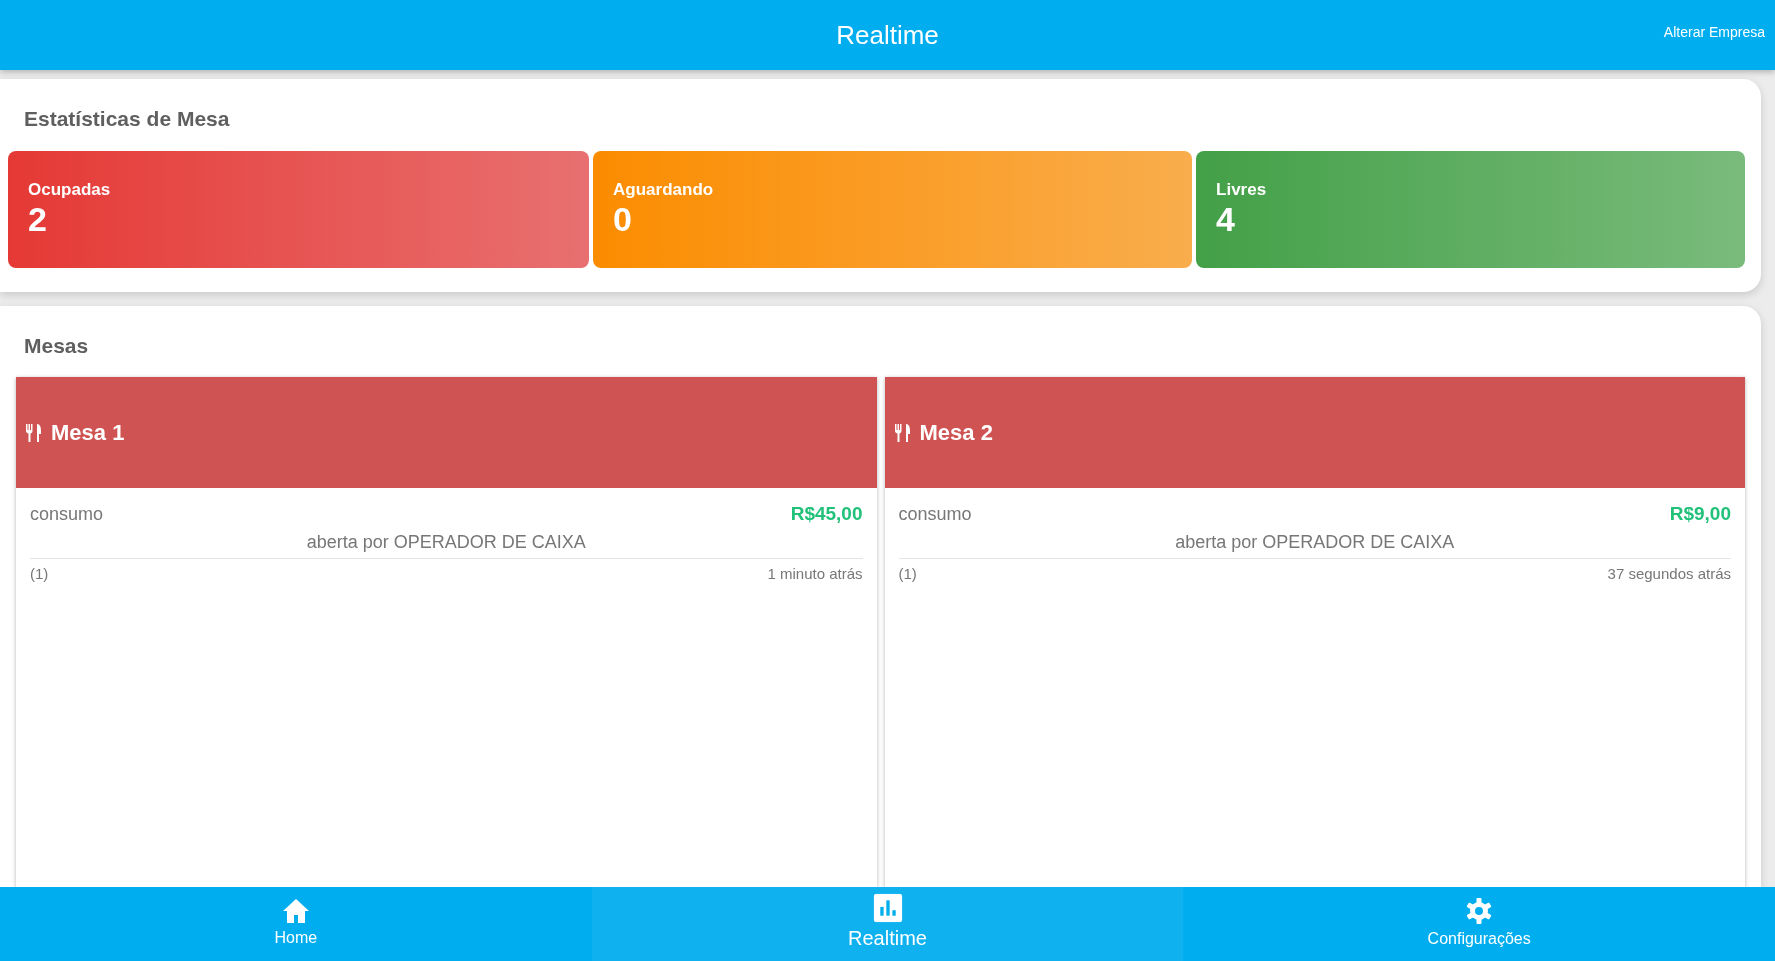 The width and height of the screenshot is (1775, 961). Describe the element at coordinates (88, 433) in the screenshot. I see `table-name: Mesa 1` at that location.